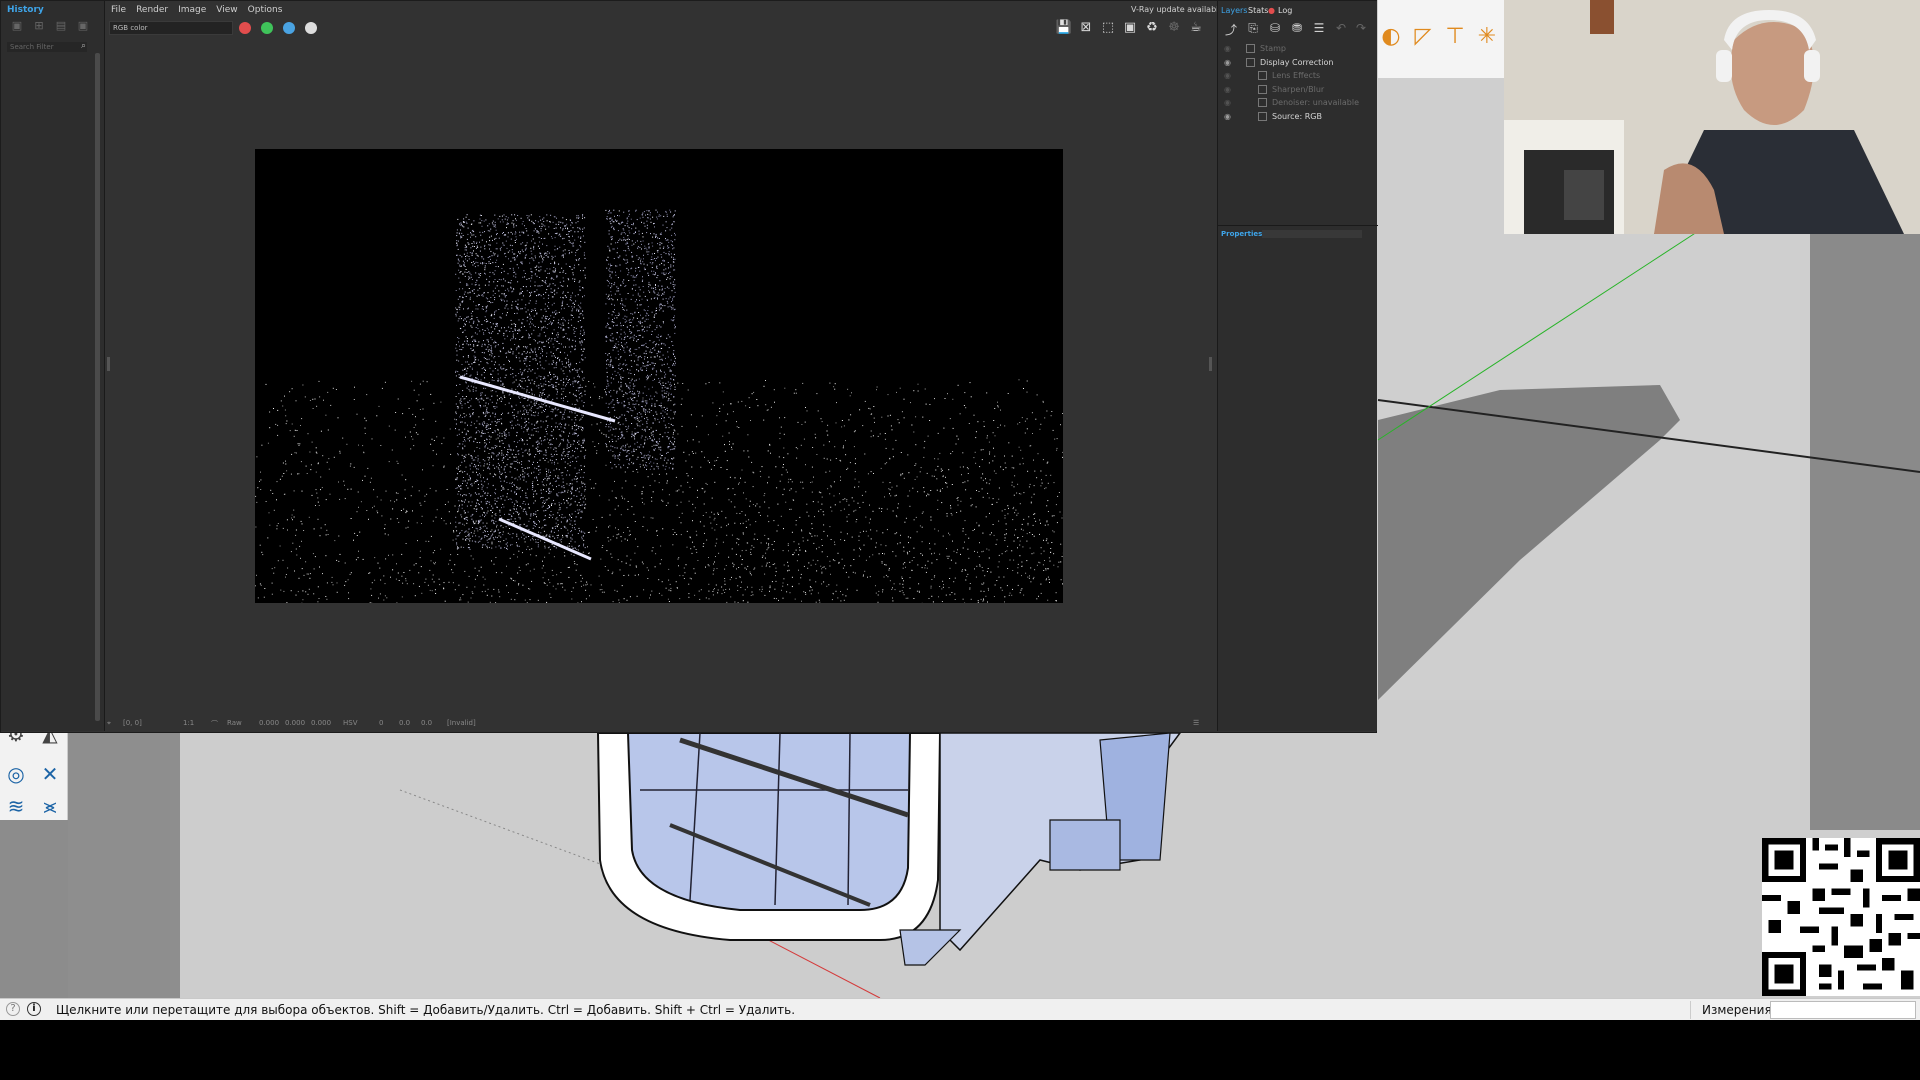 The image size is (1920, 1080). What do you see at coordinates (47, 47) in the screenshot?
I see `history-search-input: Search Filter` at bounding box center [47, 47].